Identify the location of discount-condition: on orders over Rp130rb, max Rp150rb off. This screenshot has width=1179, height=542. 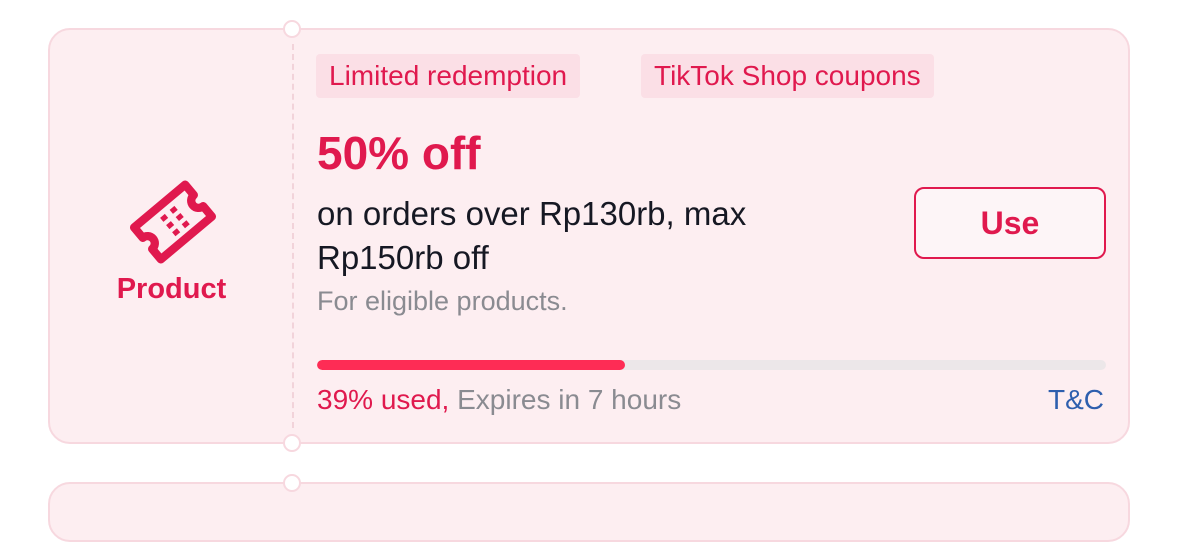
(532, 235).